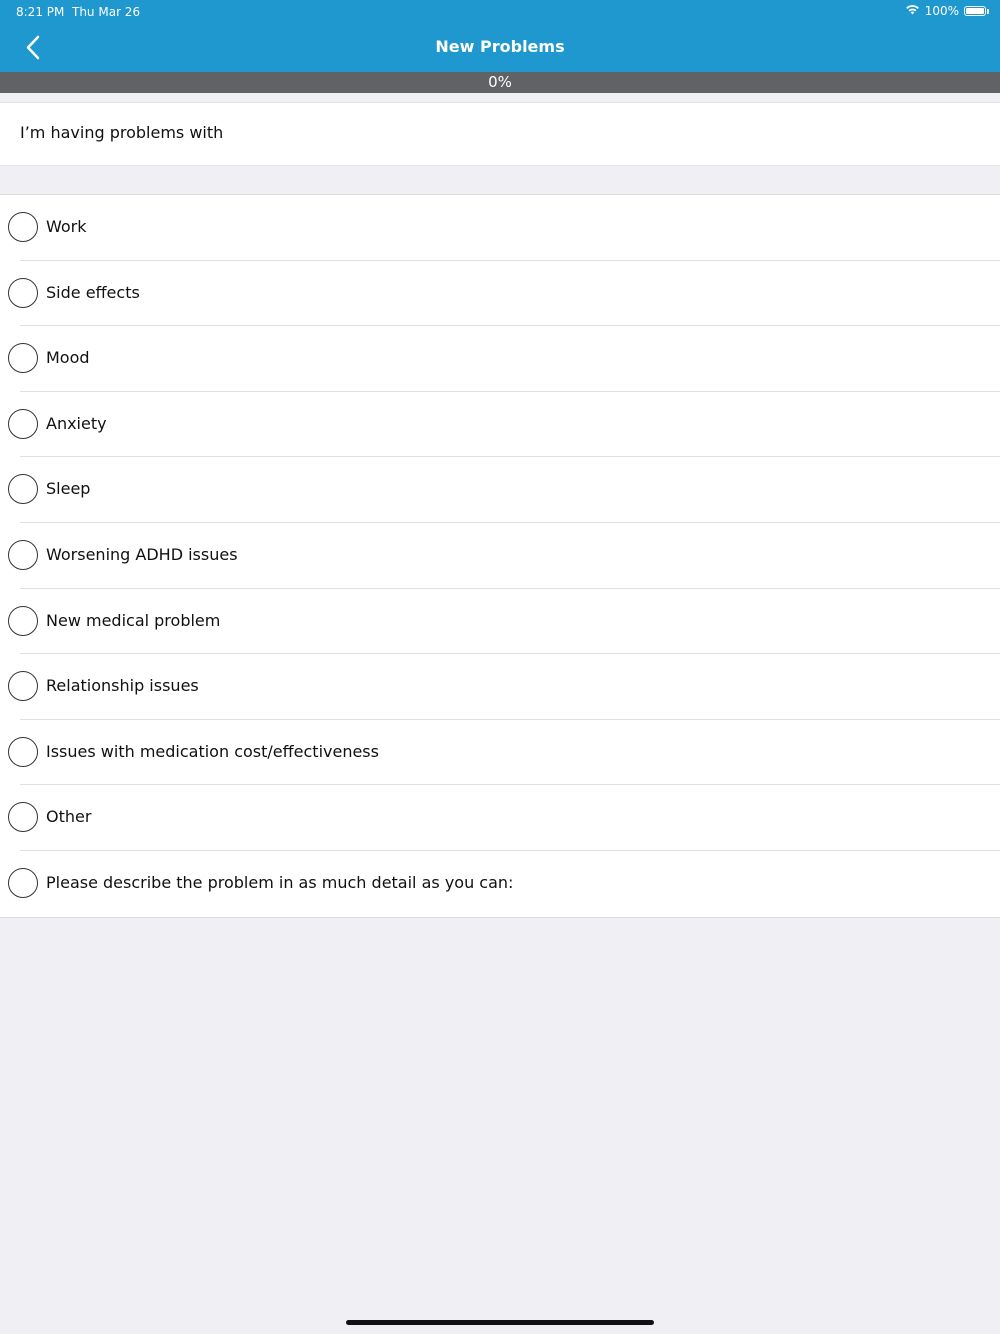 The image size is (1000, 1334). What do you see at coordinates (122, 686) in the screenshot?
I see `option-label: Relationship issues` at bounding box center [122, 686].